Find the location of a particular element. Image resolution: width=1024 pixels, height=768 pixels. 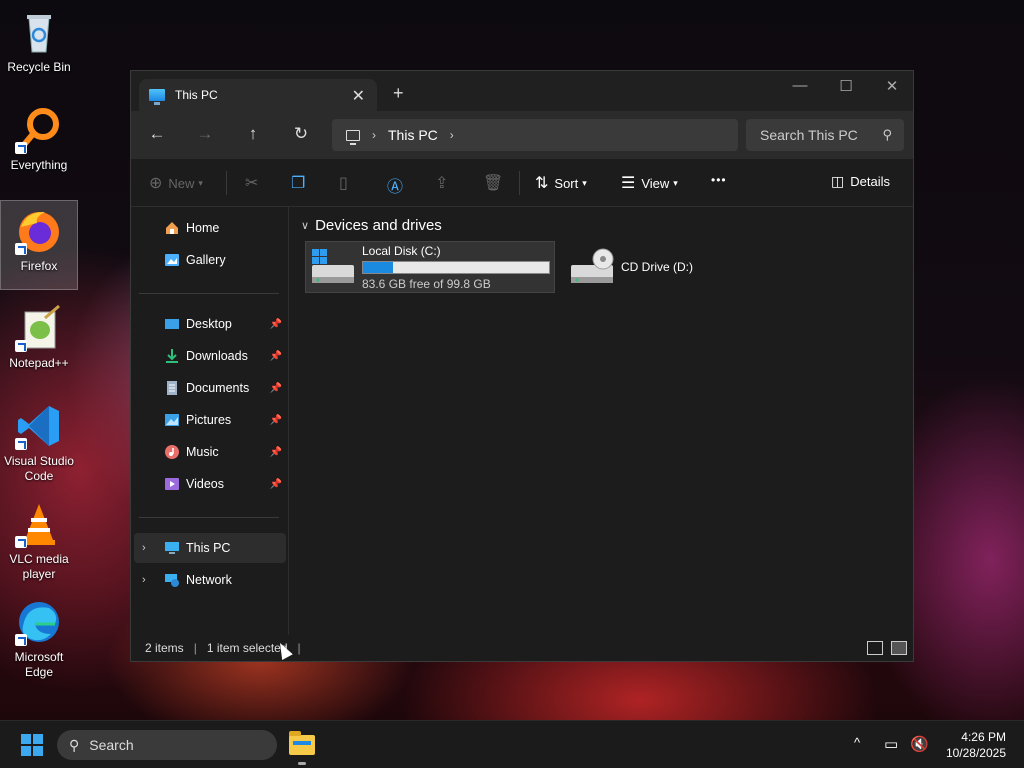

tray-overflow-chevron-icon: ^ is located at coordinates (857, 742).